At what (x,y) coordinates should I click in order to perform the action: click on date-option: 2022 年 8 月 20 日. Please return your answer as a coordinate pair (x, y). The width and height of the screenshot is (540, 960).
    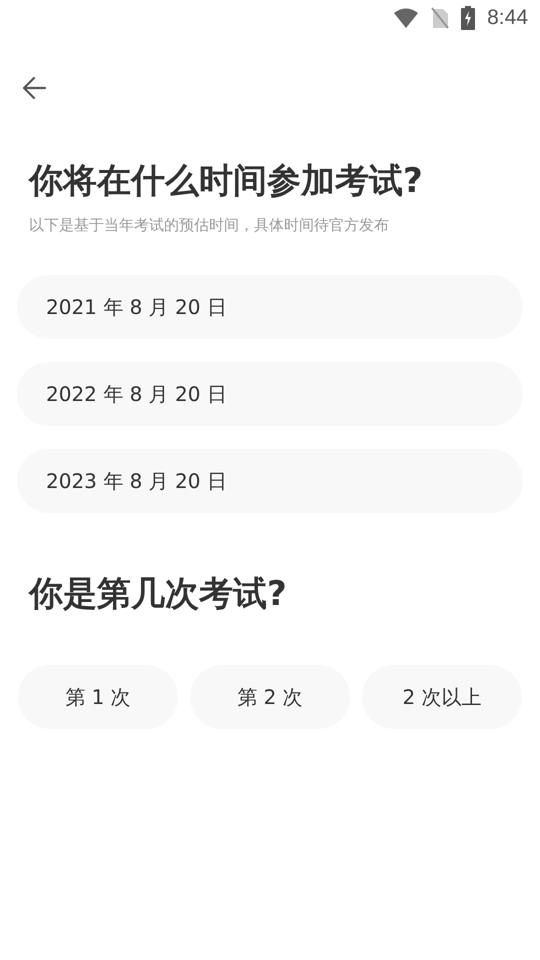
    Looking at the image, I should click on (270, 394).